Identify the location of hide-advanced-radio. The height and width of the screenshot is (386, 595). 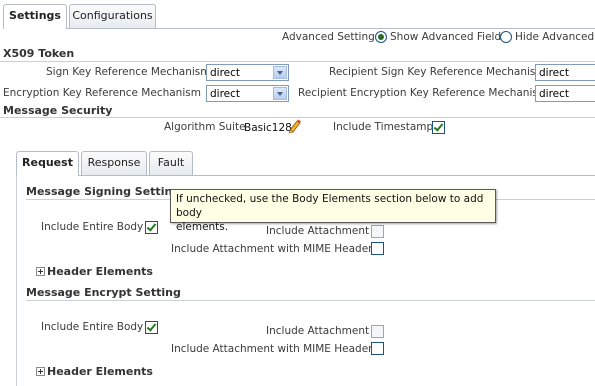
(506, 37).